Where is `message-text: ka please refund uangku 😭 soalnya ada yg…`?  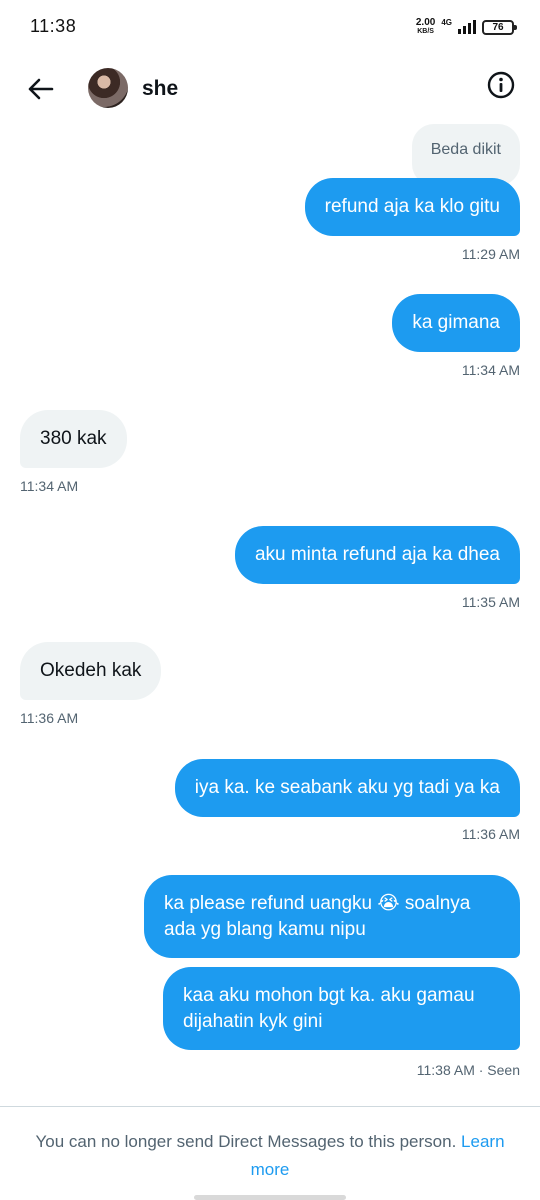
message-text: ka please refund uangku 😭 soalnya ada yg… is located at coordinates (317, 916).